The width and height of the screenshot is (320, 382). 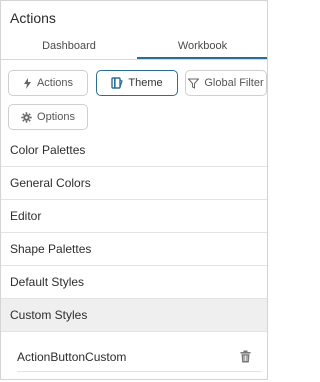 I want to click on trash-icon, so click(x=245, y=357).